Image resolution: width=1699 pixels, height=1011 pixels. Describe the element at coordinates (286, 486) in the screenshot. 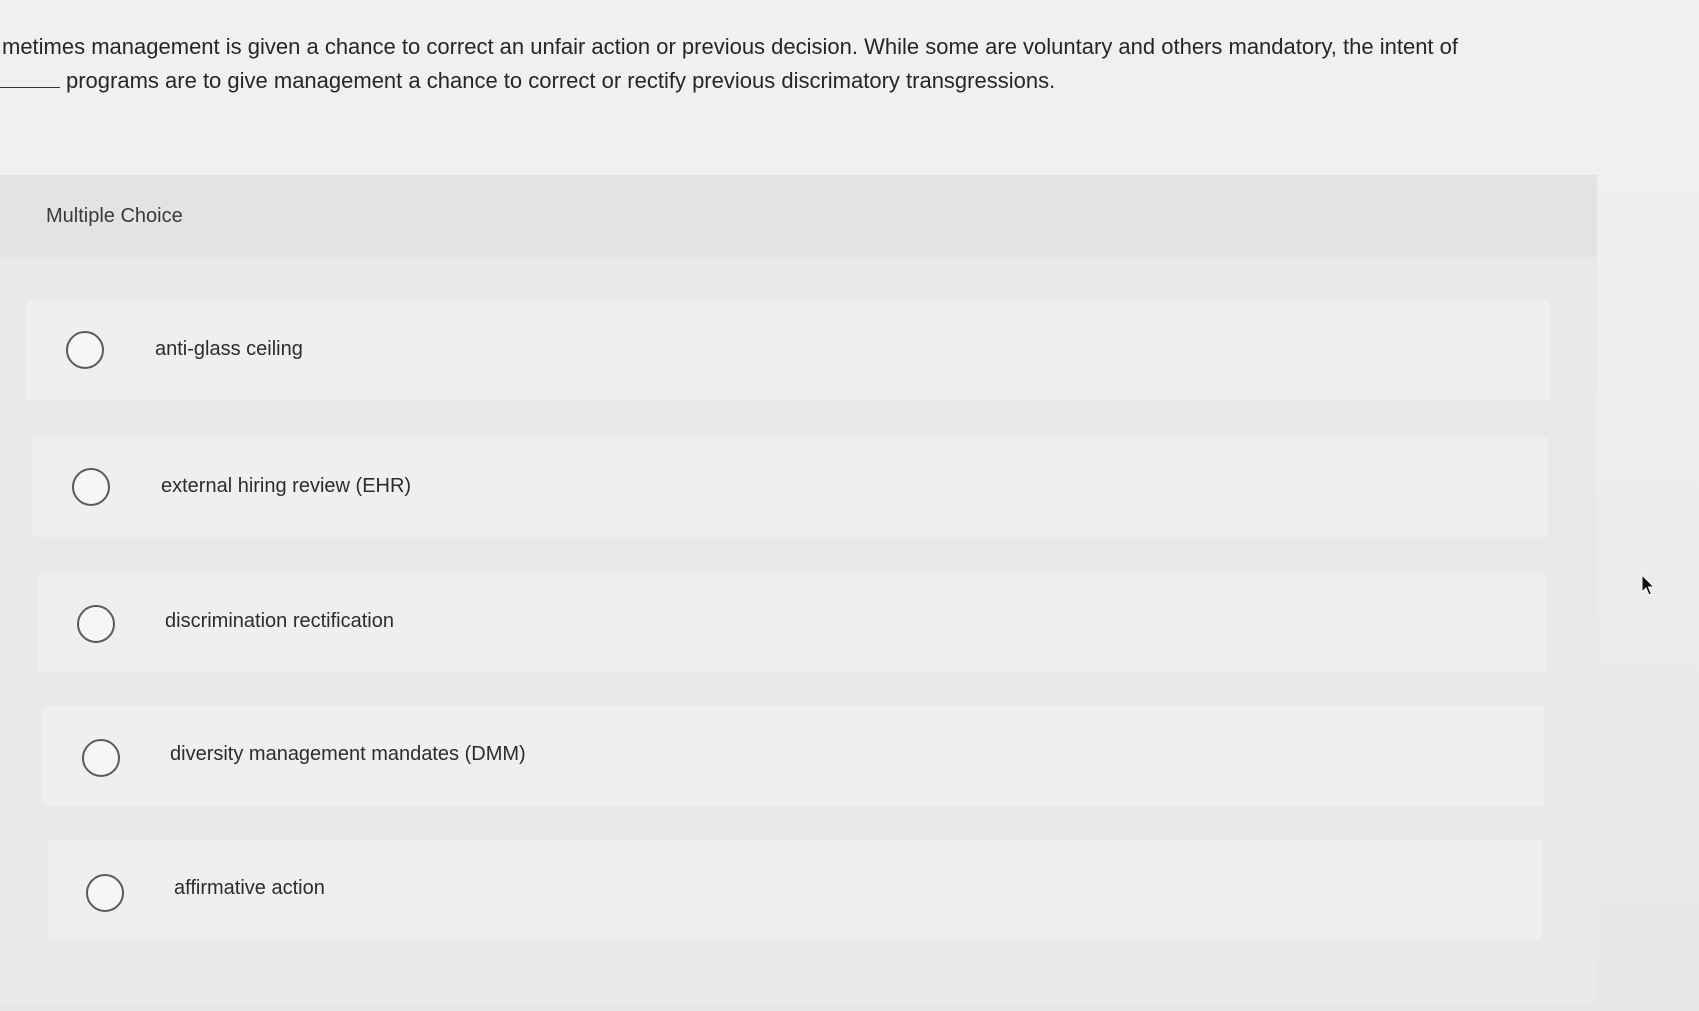

I see `option-label: external hiring review (EHR)` at that location.